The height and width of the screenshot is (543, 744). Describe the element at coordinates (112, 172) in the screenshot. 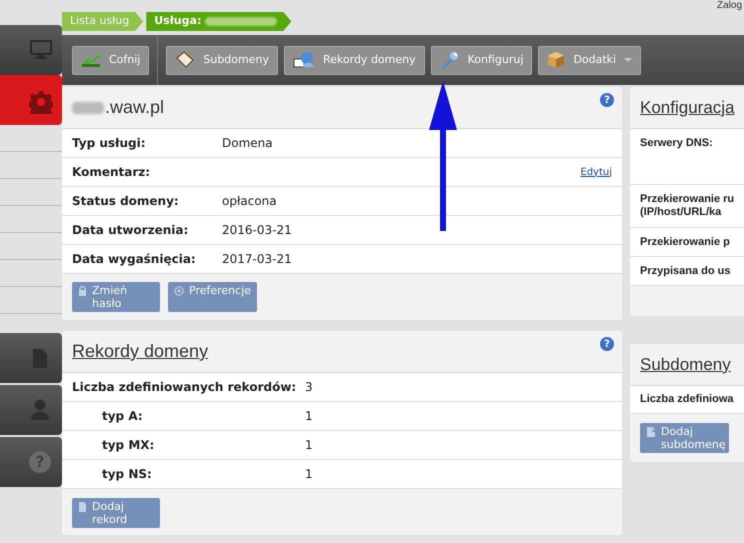

I see `field-label: Komentarz:` at that location.